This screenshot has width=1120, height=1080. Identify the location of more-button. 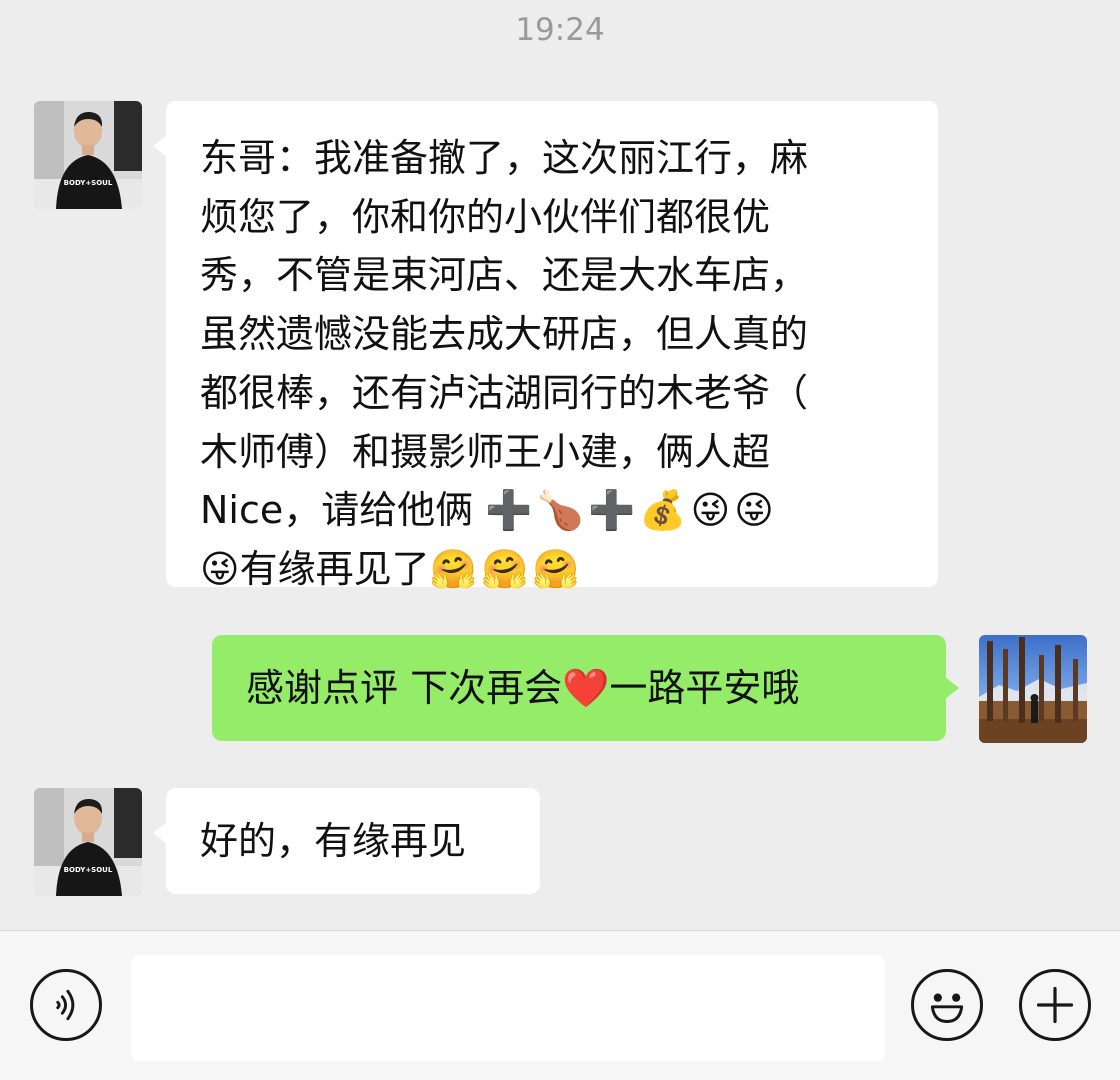
(1055, 1005).